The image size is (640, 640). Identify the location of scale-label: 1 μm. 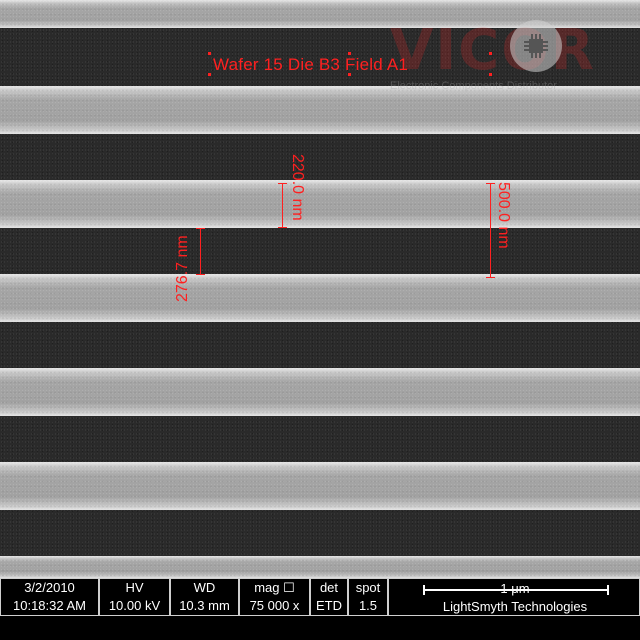
(515, 588).